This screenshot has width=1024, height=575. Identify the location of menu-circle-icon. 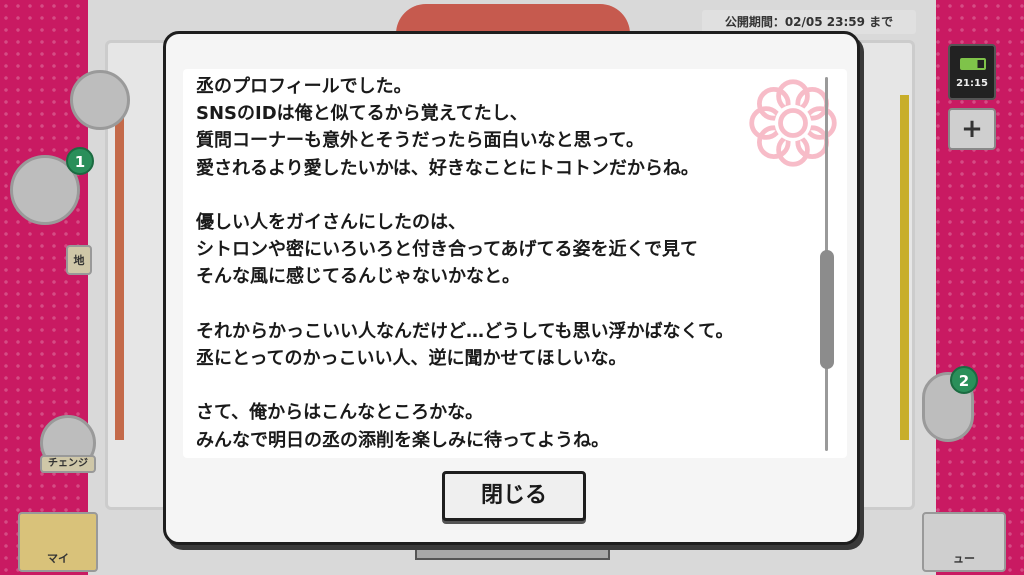
(100, 100).